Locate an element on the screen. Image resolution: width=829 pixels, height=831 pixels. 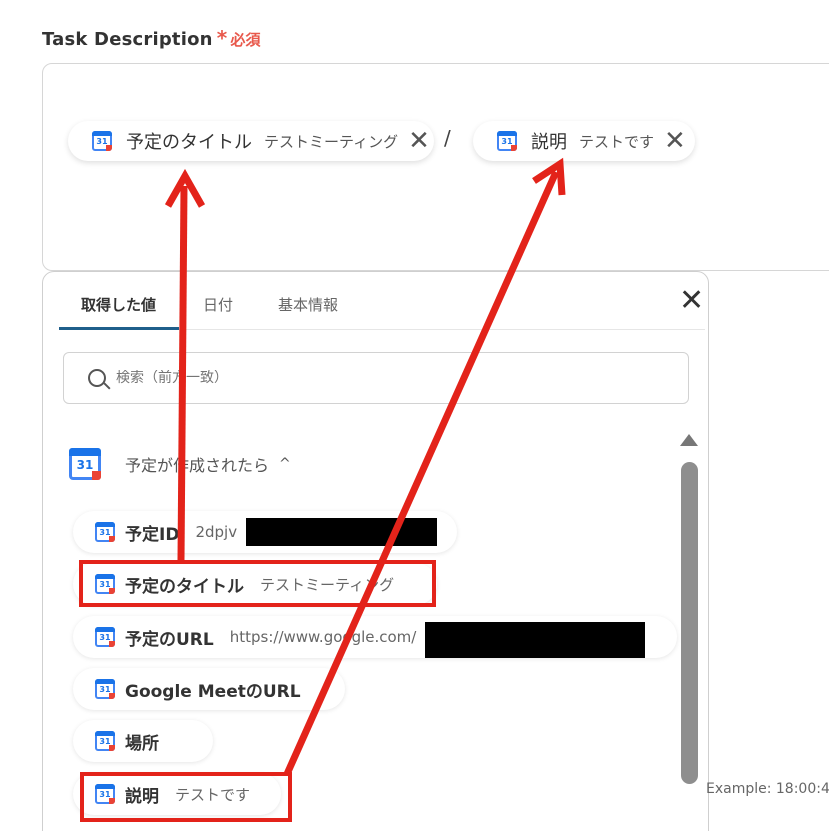
chip-label: 説明 is located at coordinates (549, 142).